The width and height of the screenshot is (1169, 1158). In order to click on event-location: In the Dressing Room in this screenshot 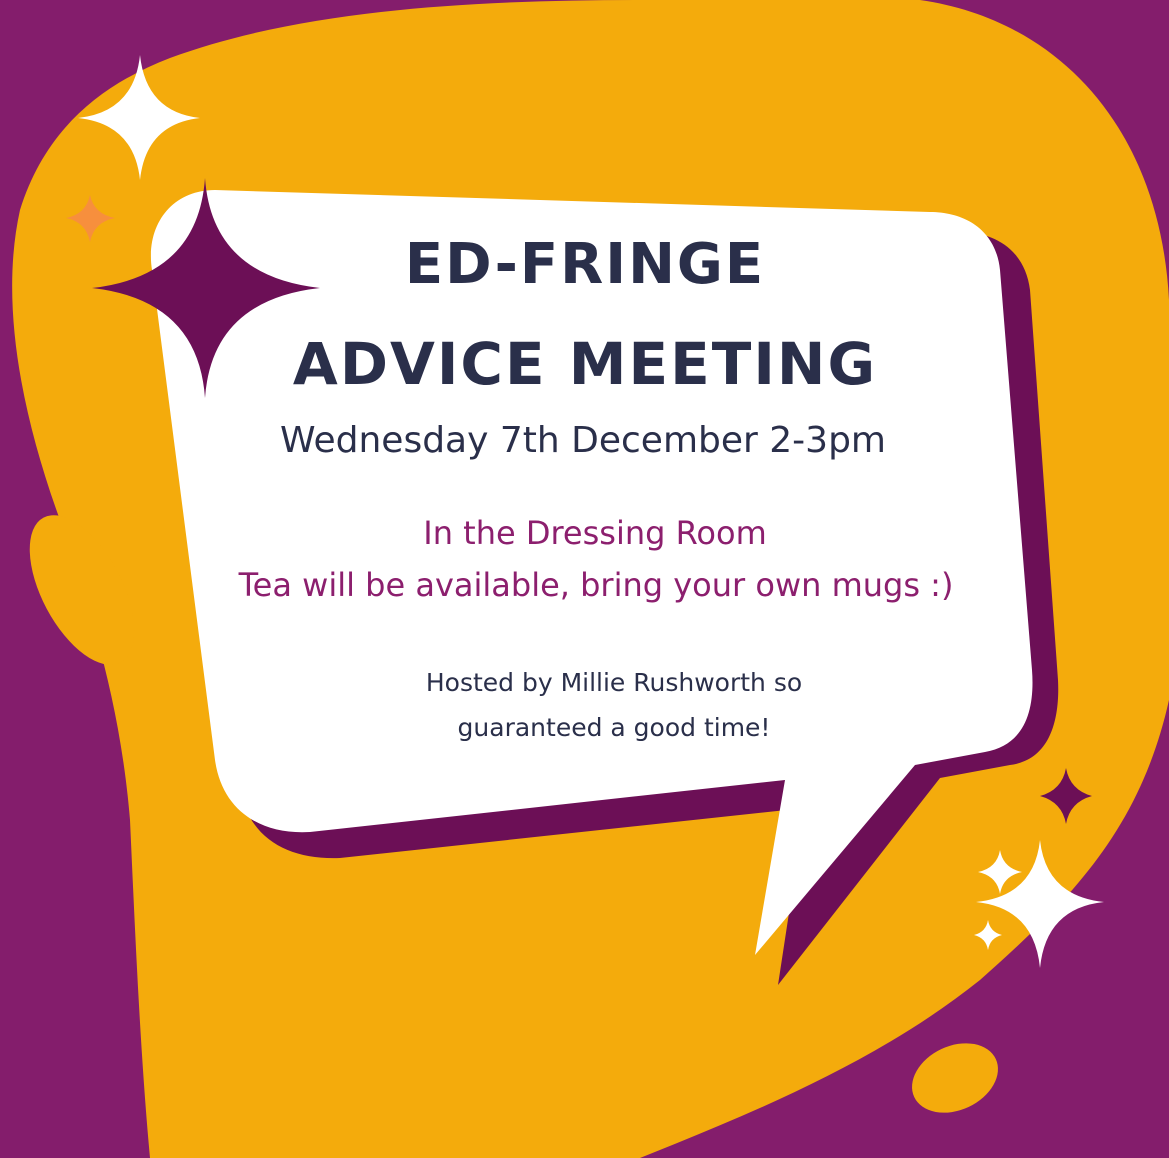, I will do `click(595, 533)`.